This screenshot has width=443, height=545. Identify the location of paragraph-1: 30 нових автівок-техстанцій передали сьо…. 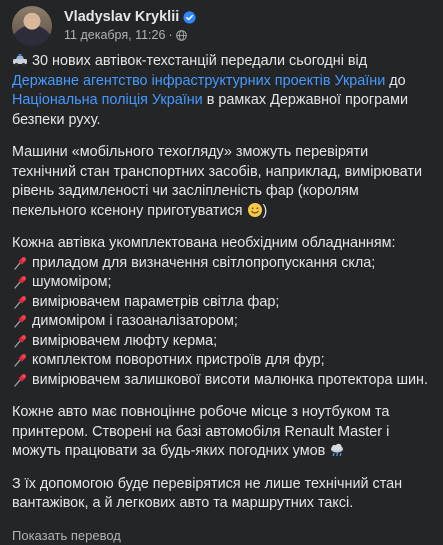
(221, 91).